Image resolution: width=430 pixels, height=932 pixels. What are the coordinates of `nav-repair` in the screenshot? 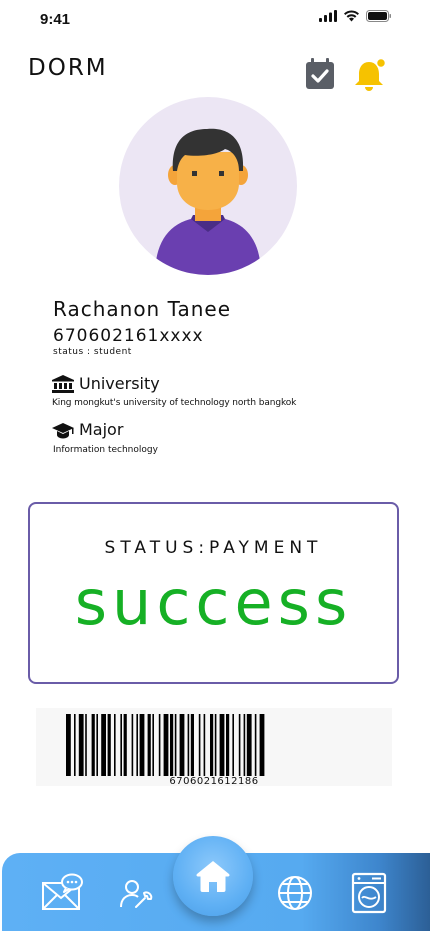 It's located at (137, 894).